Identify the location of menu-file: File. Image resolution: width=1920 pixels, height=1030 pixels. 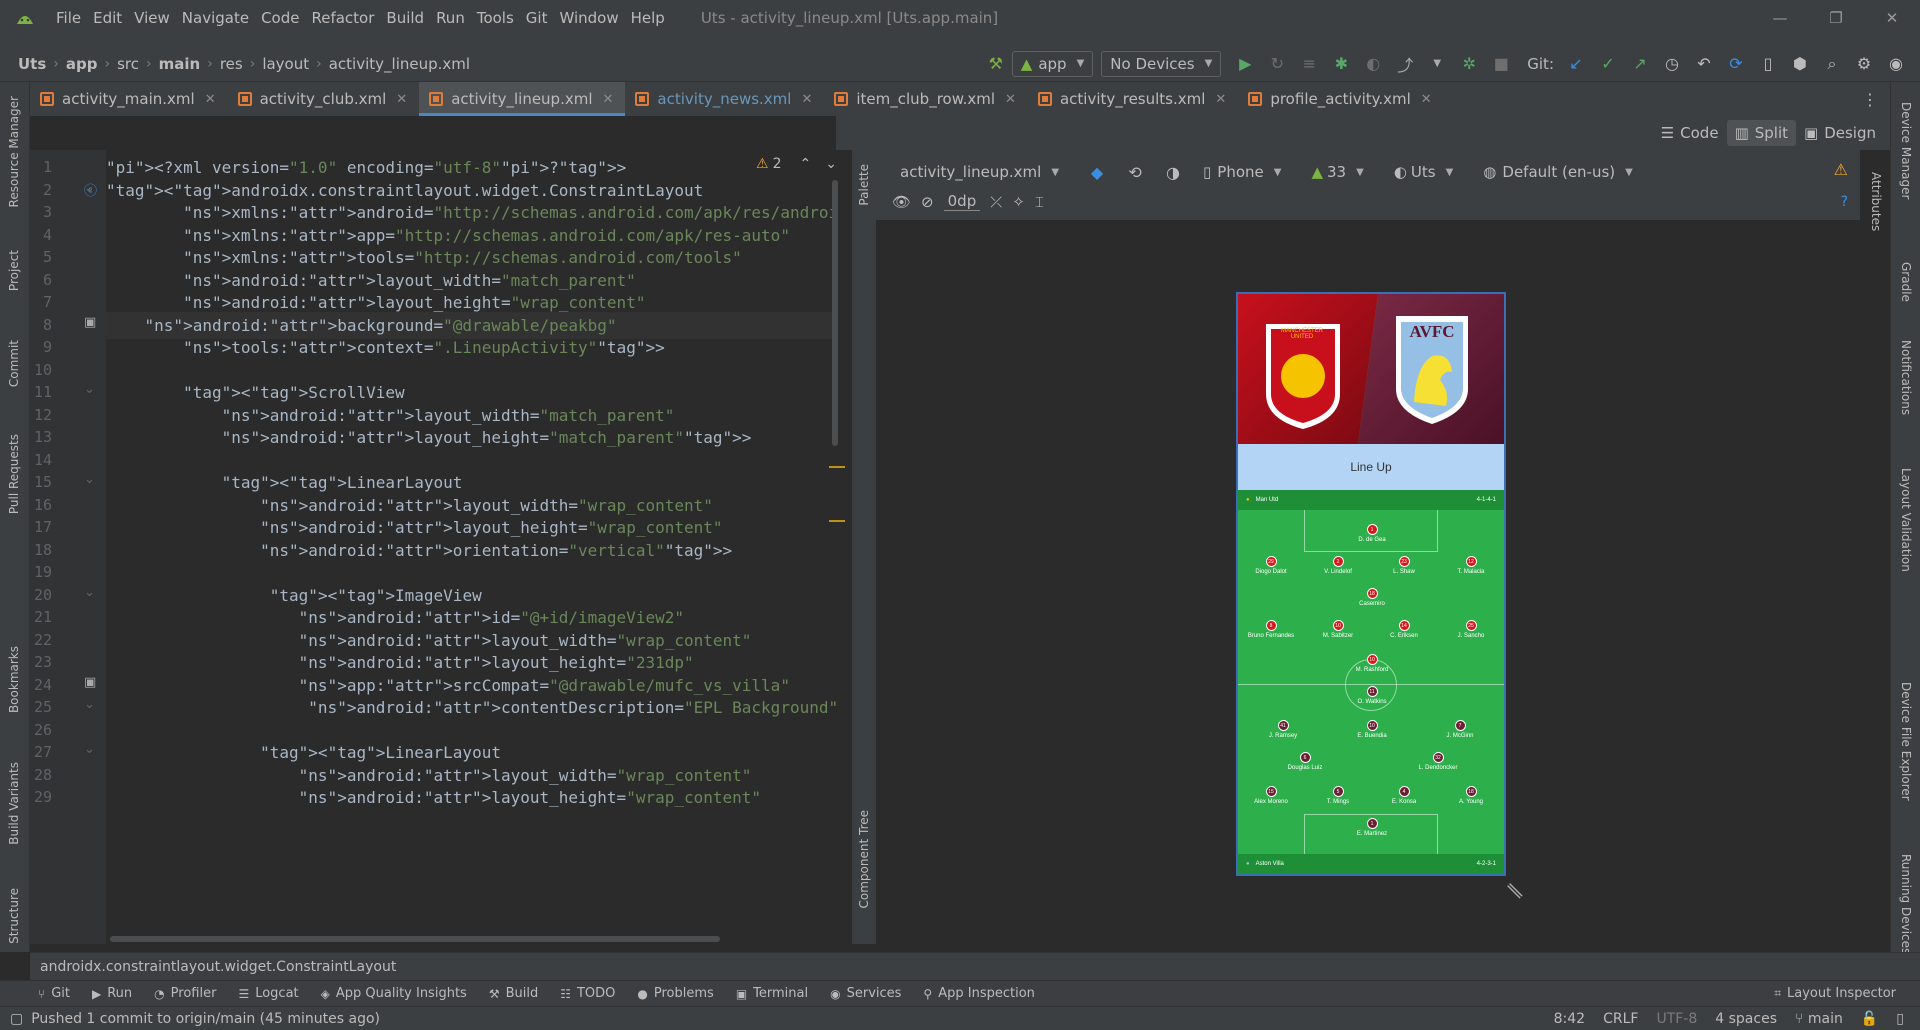
(68, 18).